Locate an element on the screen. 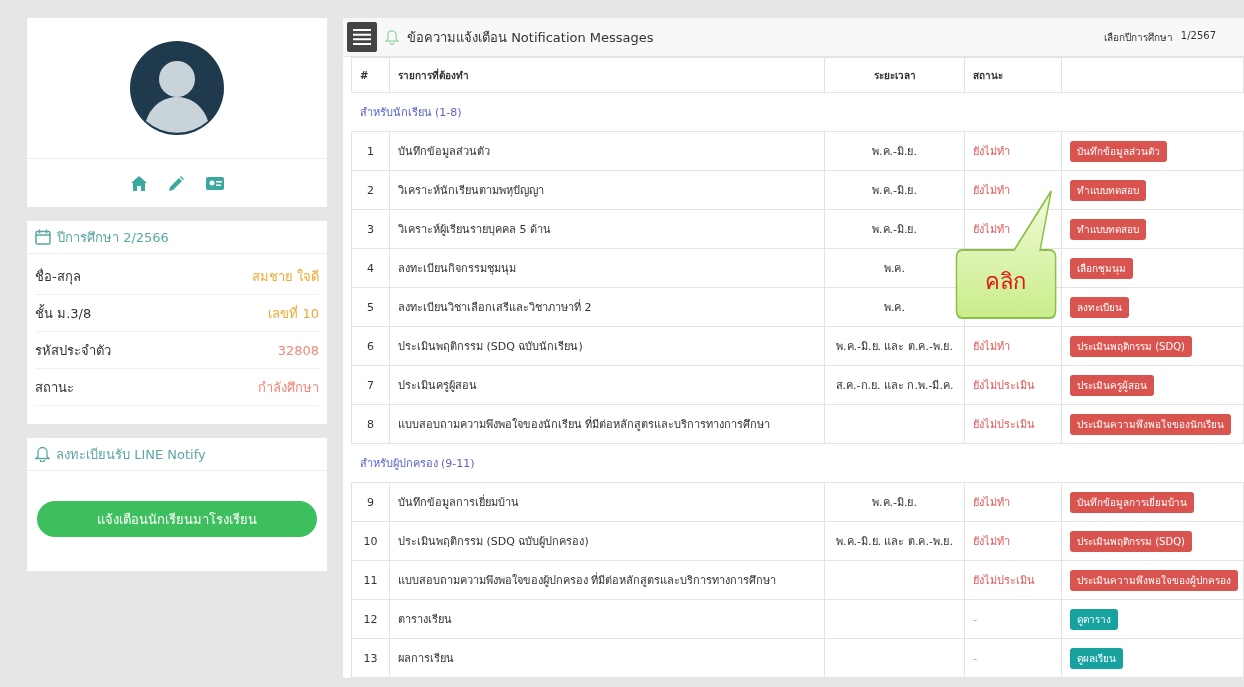 The width and height of the screenshot is (1244, 687). field-value: เลขที่ 10 is located at coordinates (293, 313).